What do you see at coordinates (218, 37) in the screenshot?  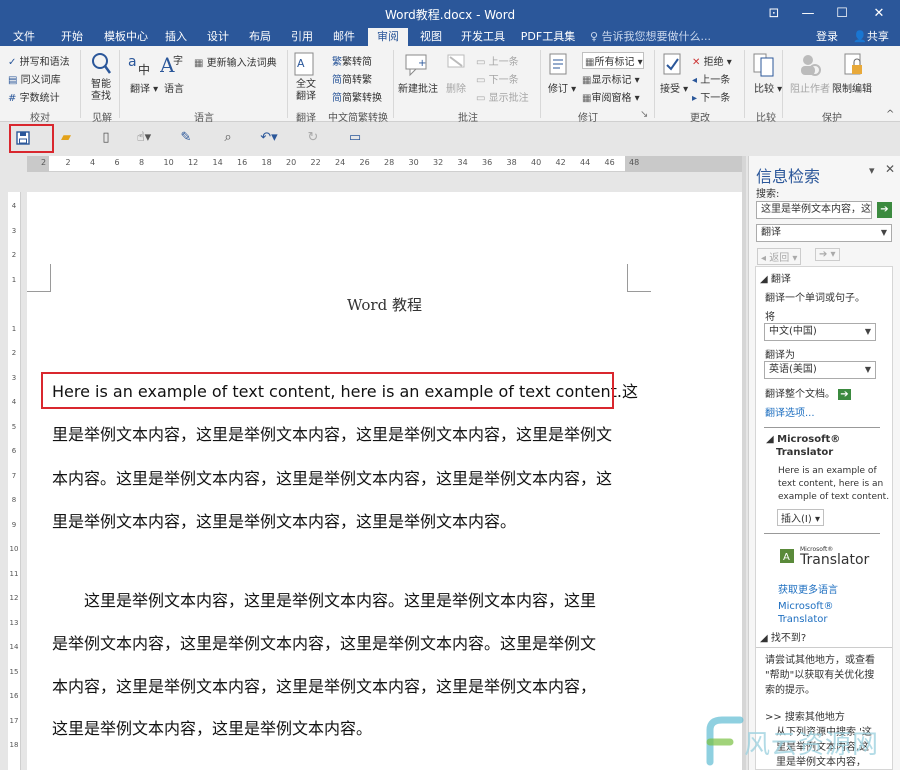 I see `tab-design: 设计` at bounding box center [218, 37].